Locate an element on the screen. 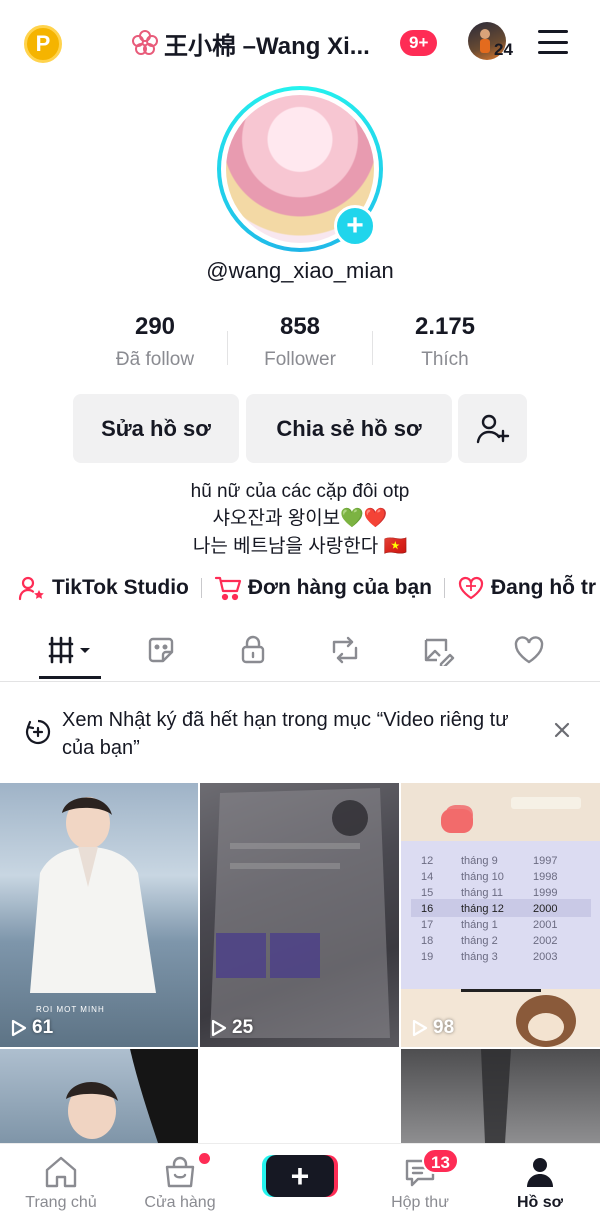  nav-shop: Cửa hàng is located at coordinates (180, 1183).